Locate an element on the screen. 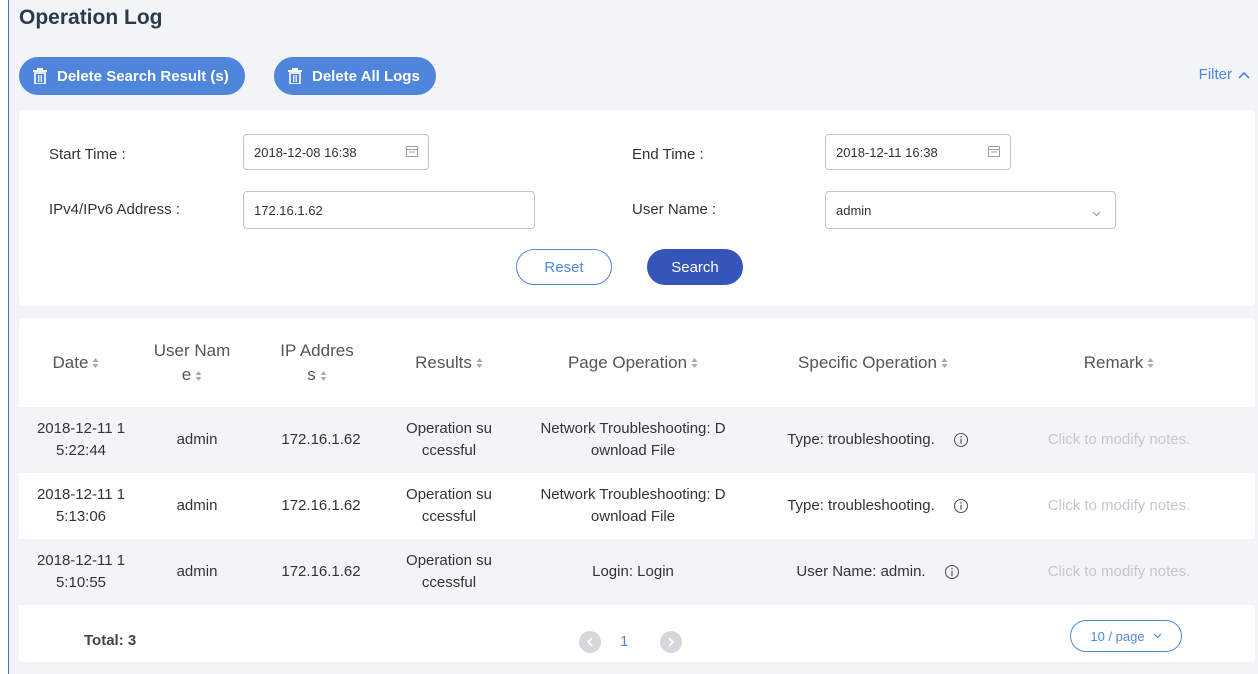 This screenshot has height=674, width=1258. search-button: Search is located at coordinates (695, 267).